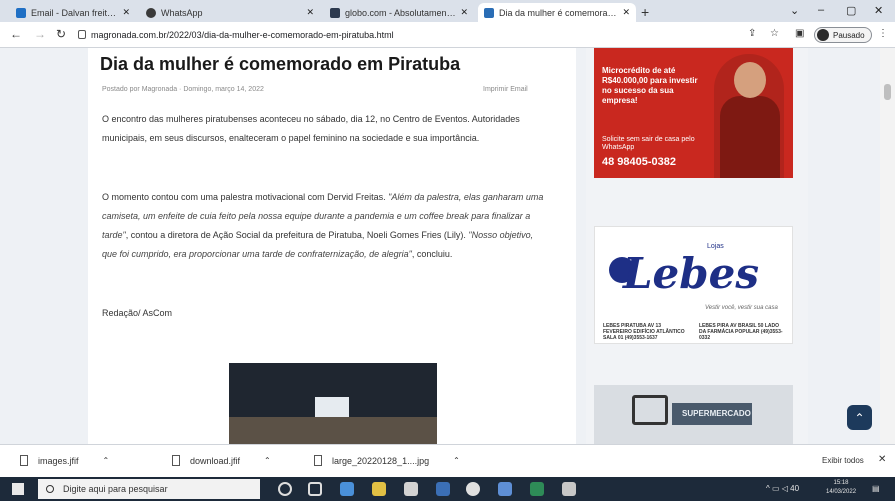  What do you see at coordinates (887, 92) in the screenshot?
I see `scrollbar-thumb` at bounding box center [887, 92].